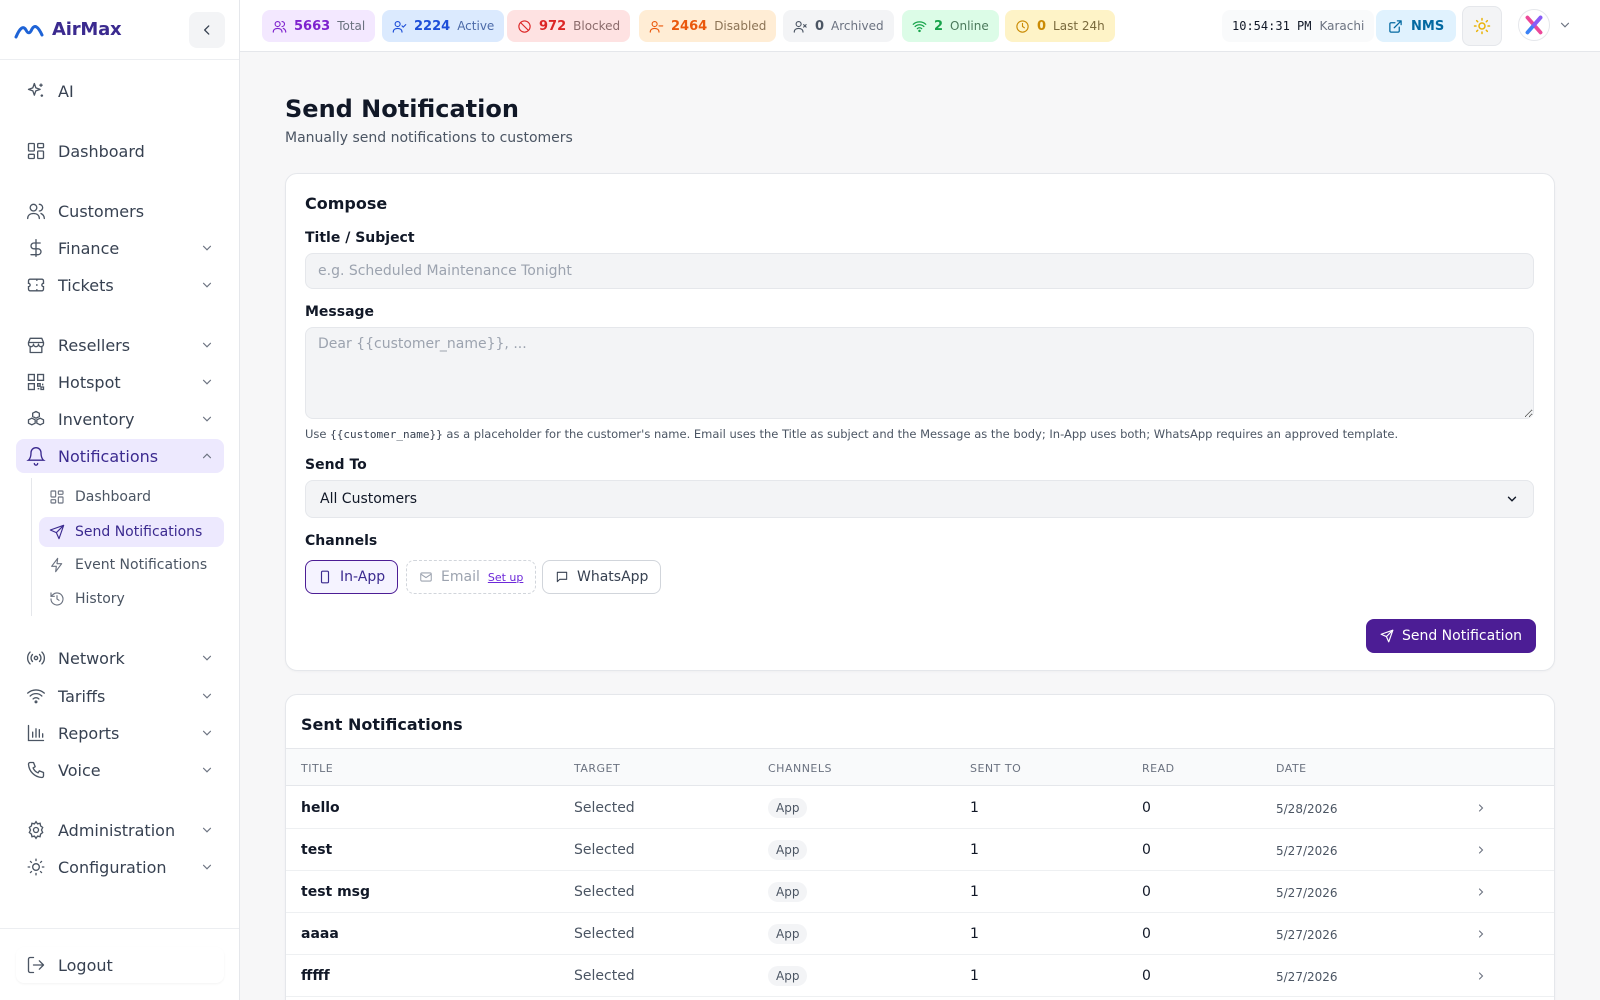 The height and width of the screenshot is (1000, 1600). Describe the element at coordinates (1481, 934) in the screenshot. I see `chevron-right-icon` at that location.